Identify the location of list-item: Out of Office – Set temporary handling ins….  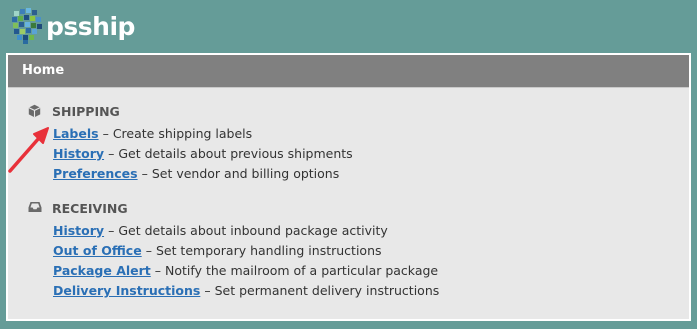
(217, 250).